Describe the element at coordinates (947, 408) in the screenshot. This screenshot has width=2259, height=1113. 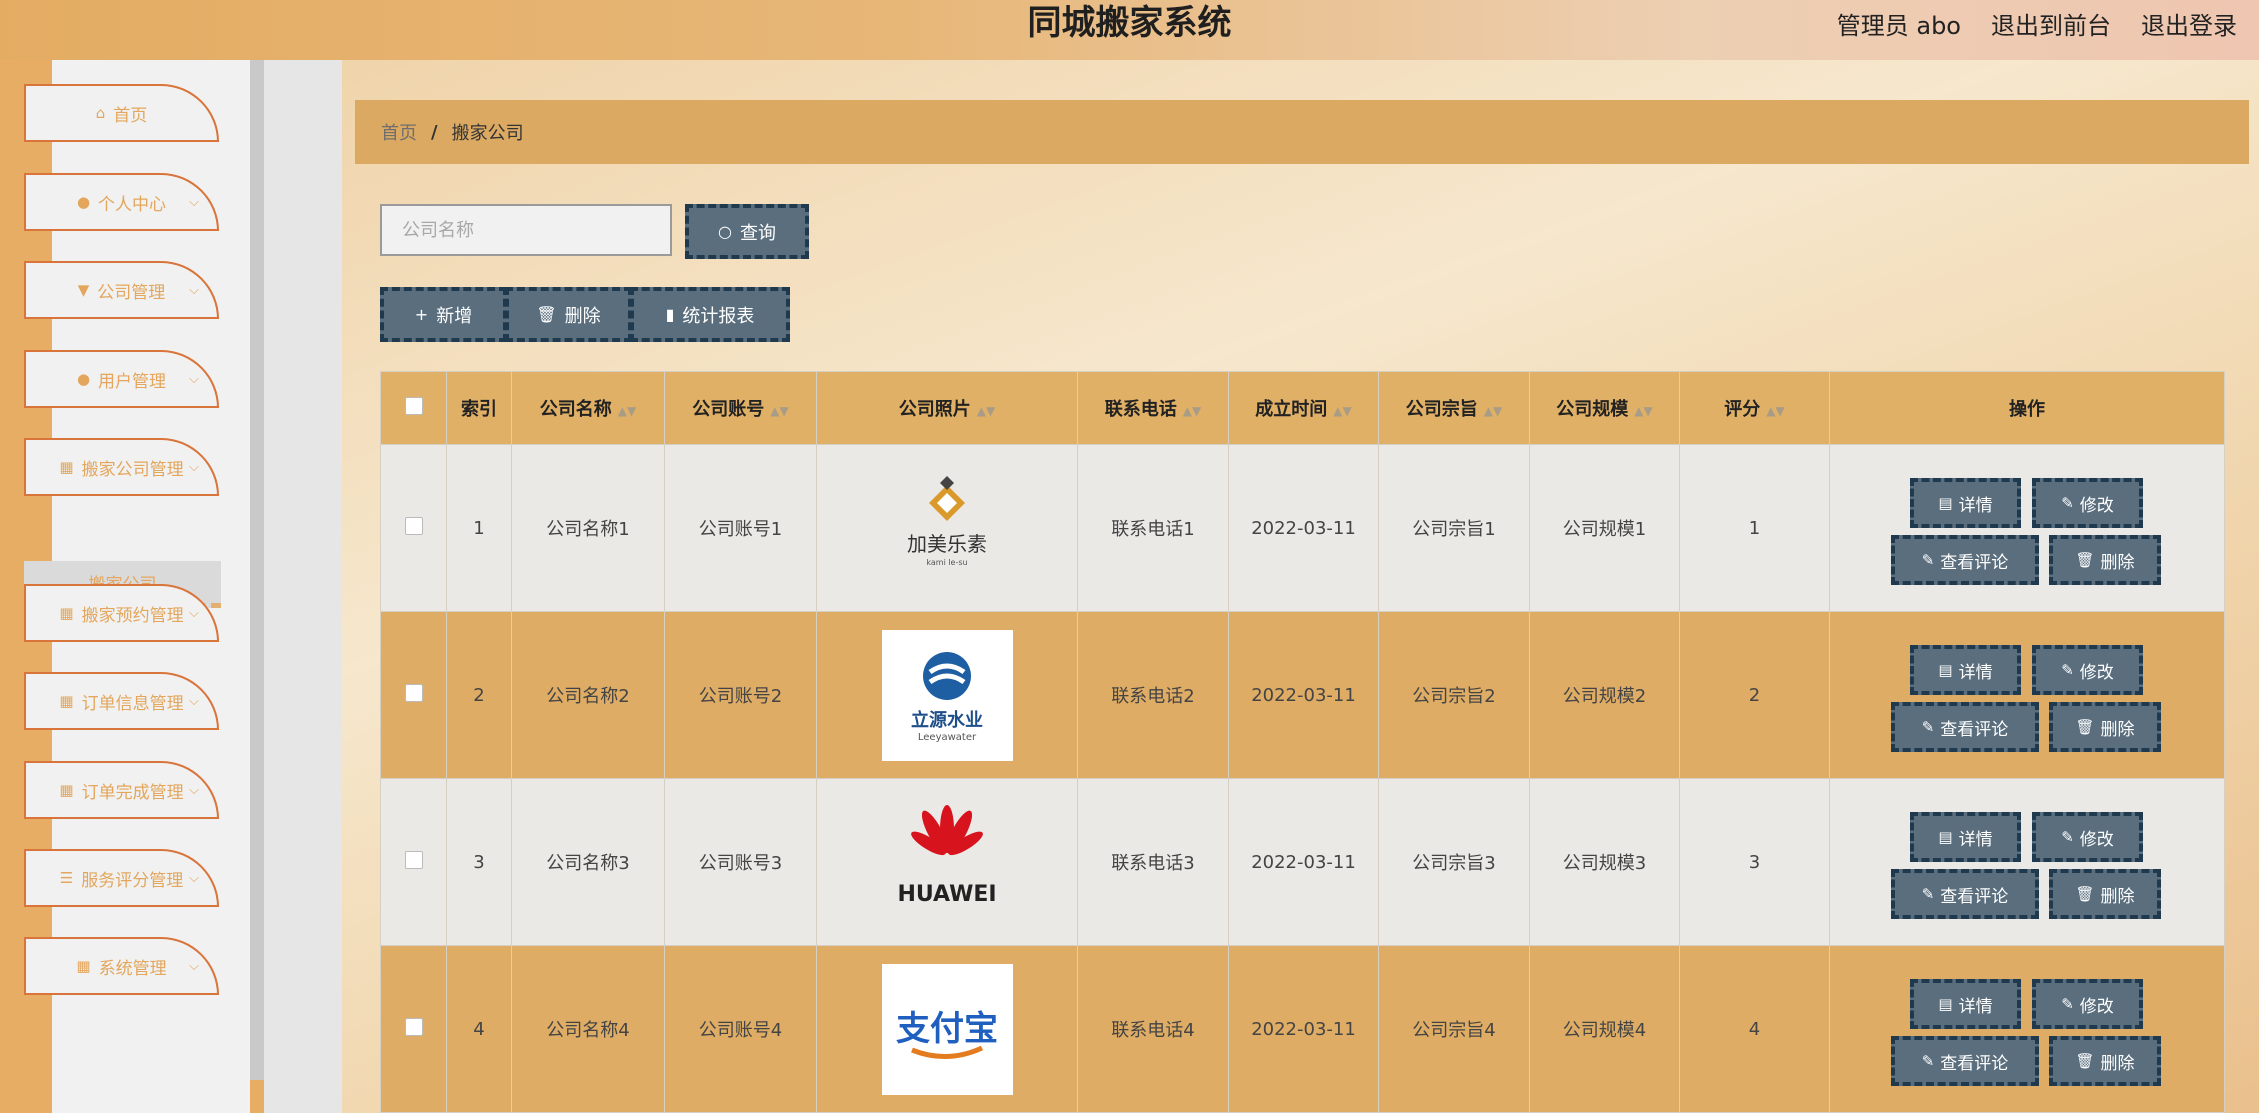
I see `column-header-sortable: 公司照片 ▲▼` at that location.